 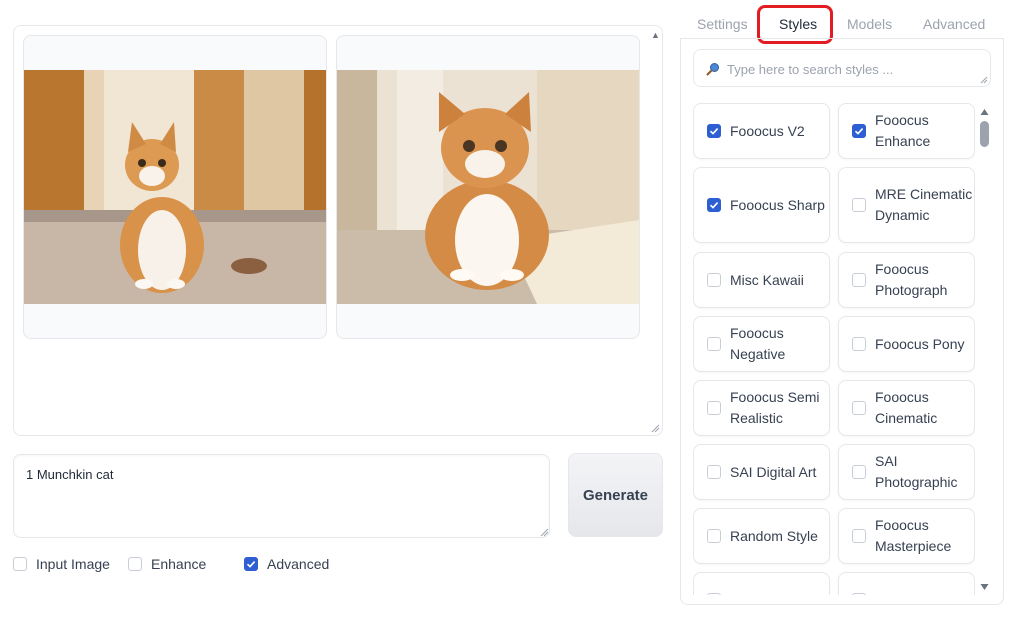 I want to click on style-list-scroll-down-icon, so click(x=984, y=587).